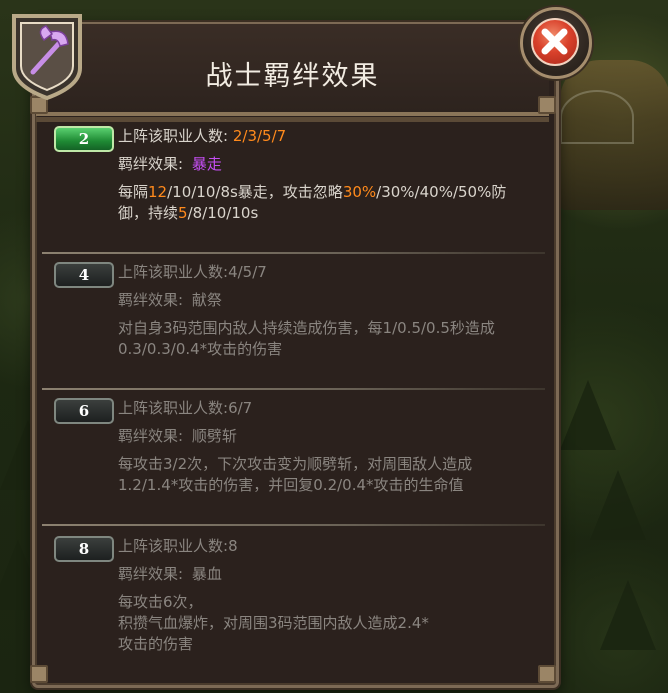 Image resolution: width=668 pixels, height=693 pixels. What do you see at coordinates (255, 192) in the screenshot?
I see `desc-text: /10/10/8s暴走，攻击忽略` at bounding box center [255, 192].